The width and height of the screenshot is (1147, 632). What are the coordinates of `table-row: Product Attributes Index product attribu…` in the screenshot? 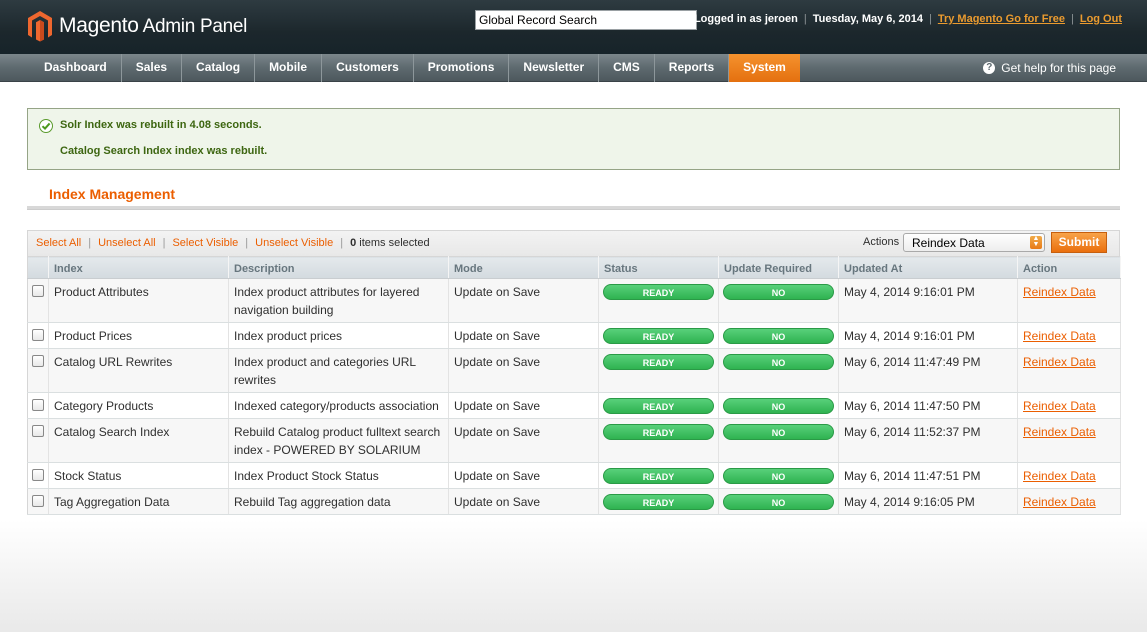 It's located at (574, 300).